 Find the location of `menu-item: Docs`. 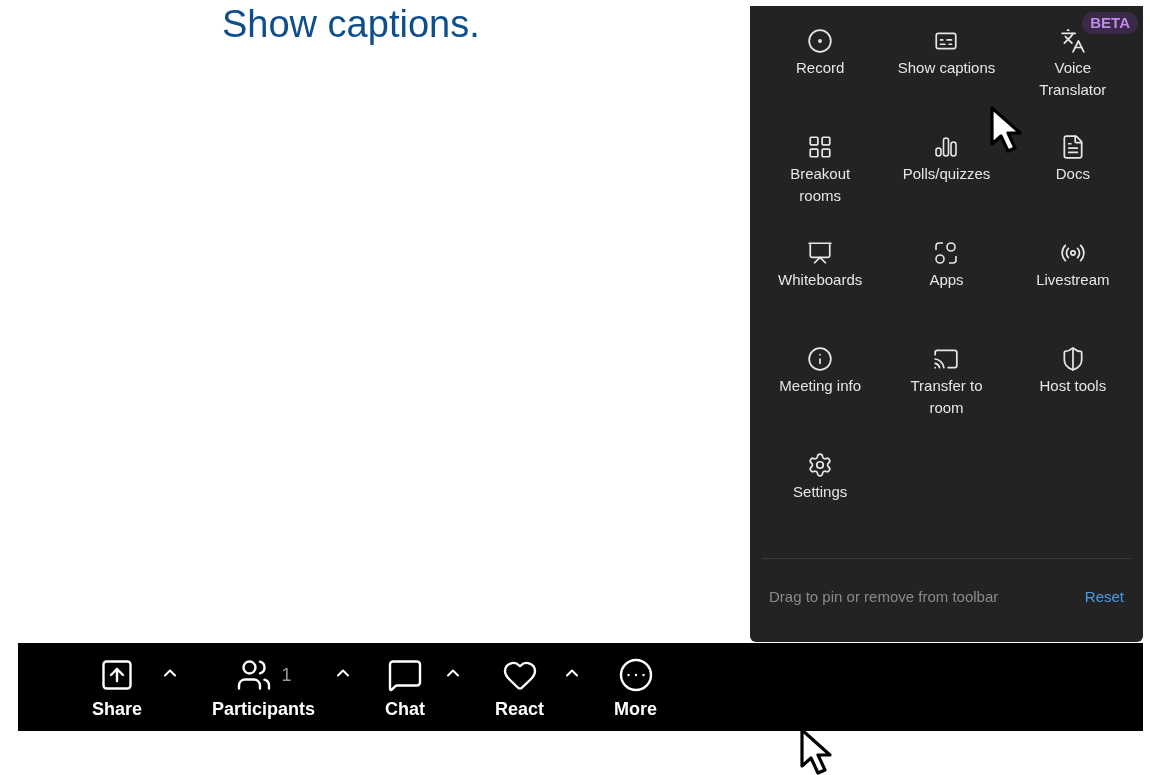

menu-item: Docs is located at coordinates (1072, 159).